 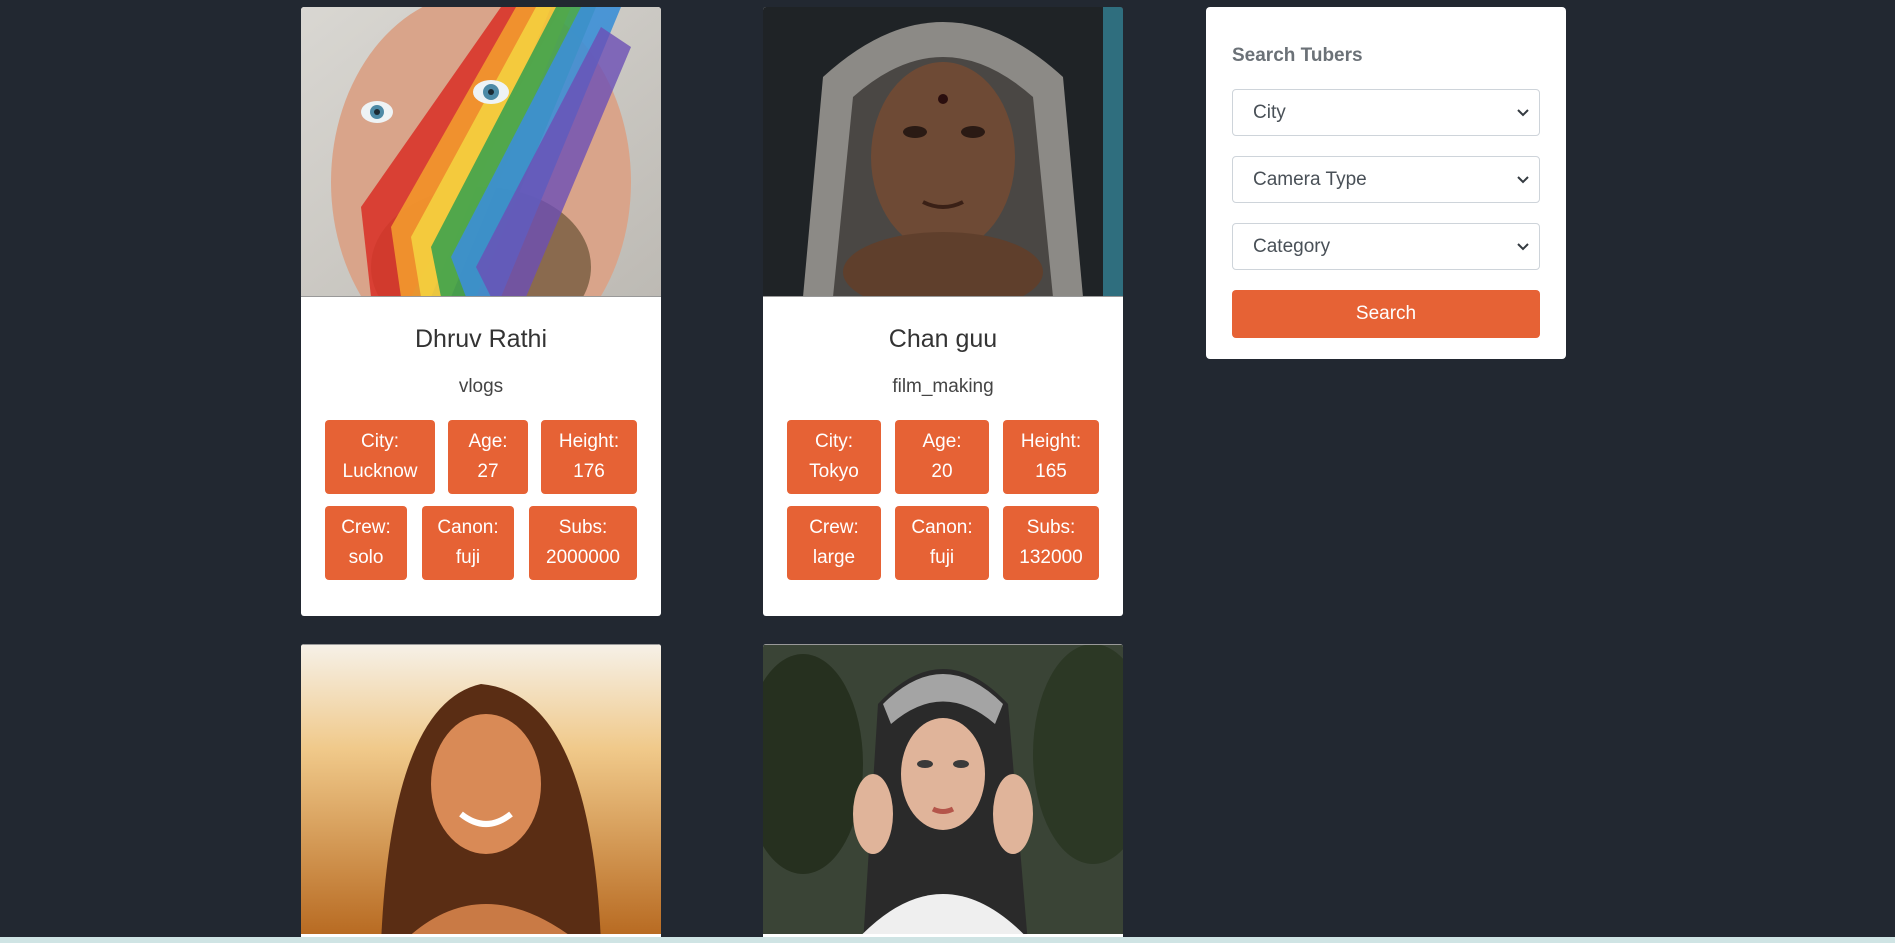 What do you see at coordinates (943, 386) in the screenshot?
I see `tuber-category: film_making` at bounding box center [943, 386].